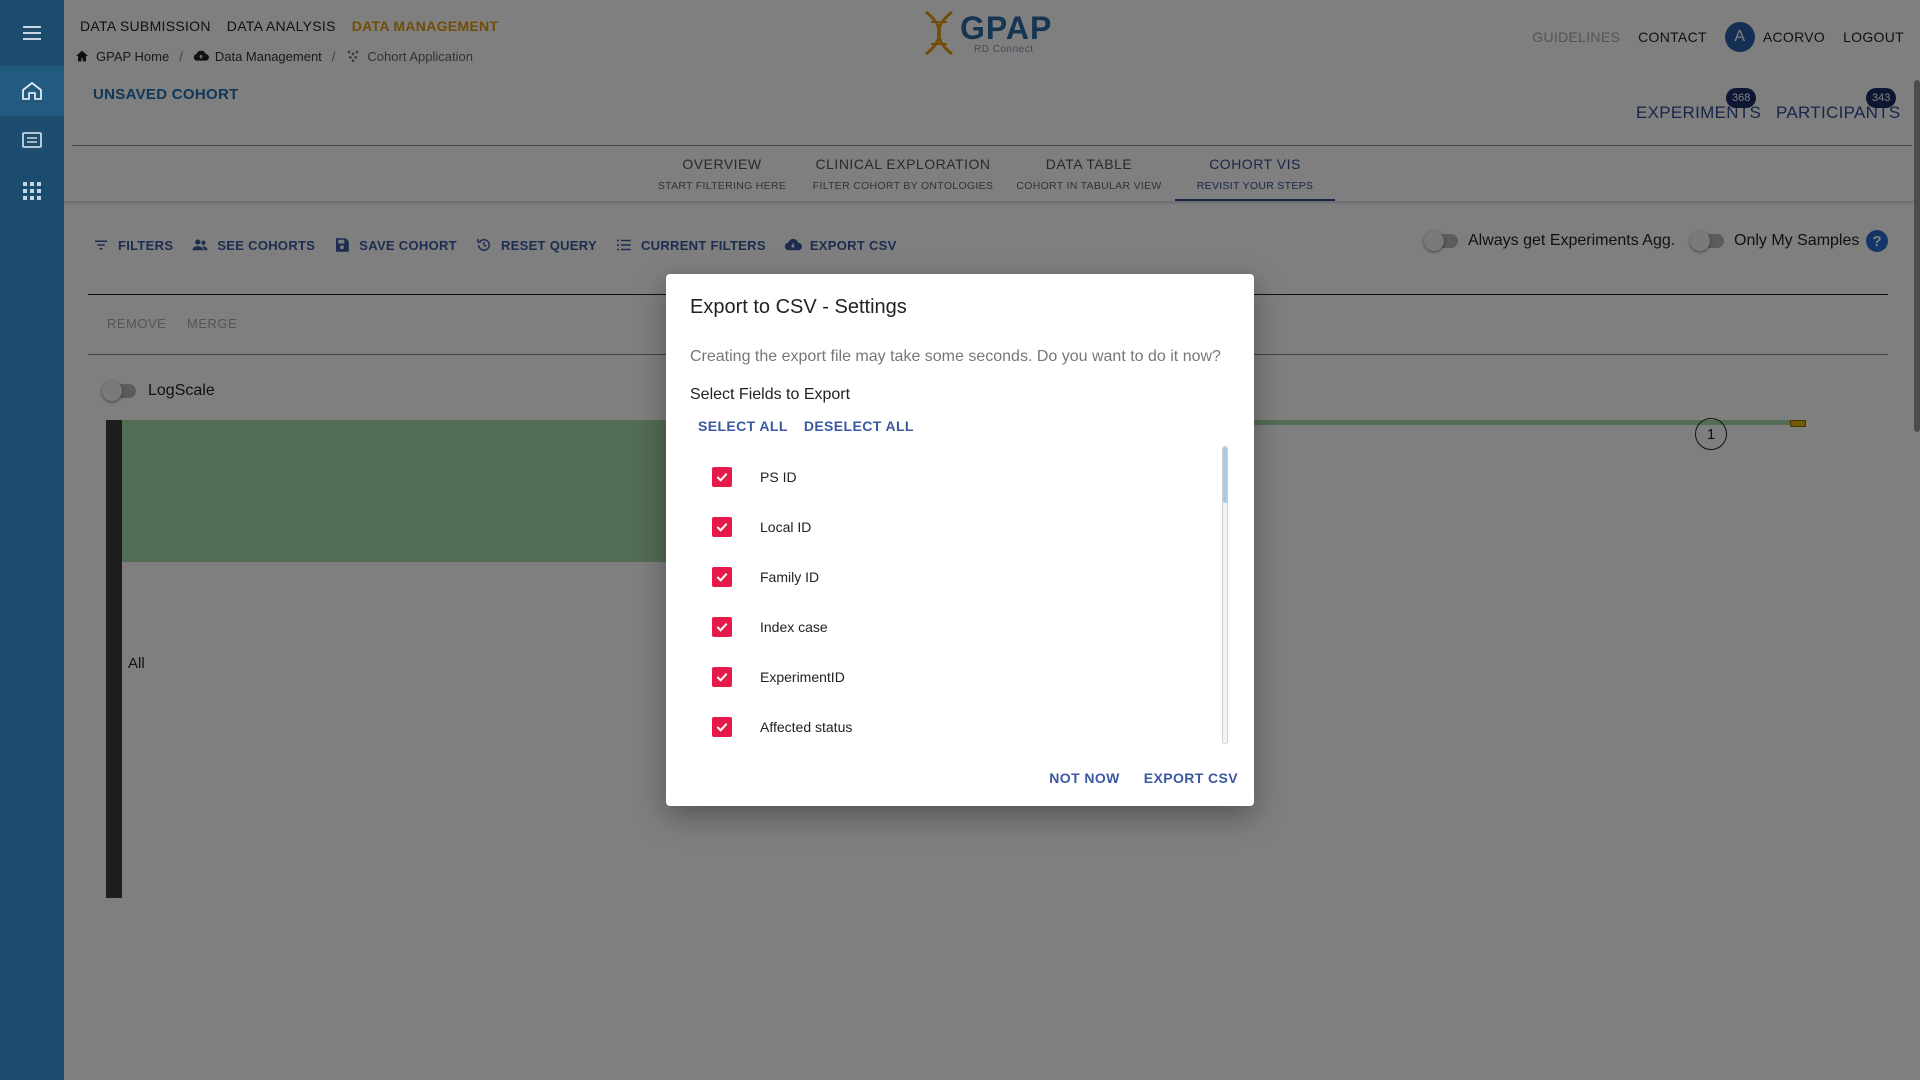 The width and height of the screenshot is (1920, 1080). What do you see at coordinates (950, 577) in the screenshot?
I see `list-item: Family ID` at bounding box center [950, 577].